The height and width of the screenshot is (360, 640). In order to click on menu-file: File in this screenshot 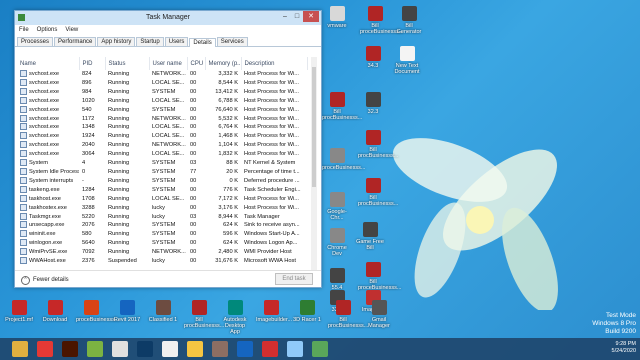, I will do `click(24, 30)`.